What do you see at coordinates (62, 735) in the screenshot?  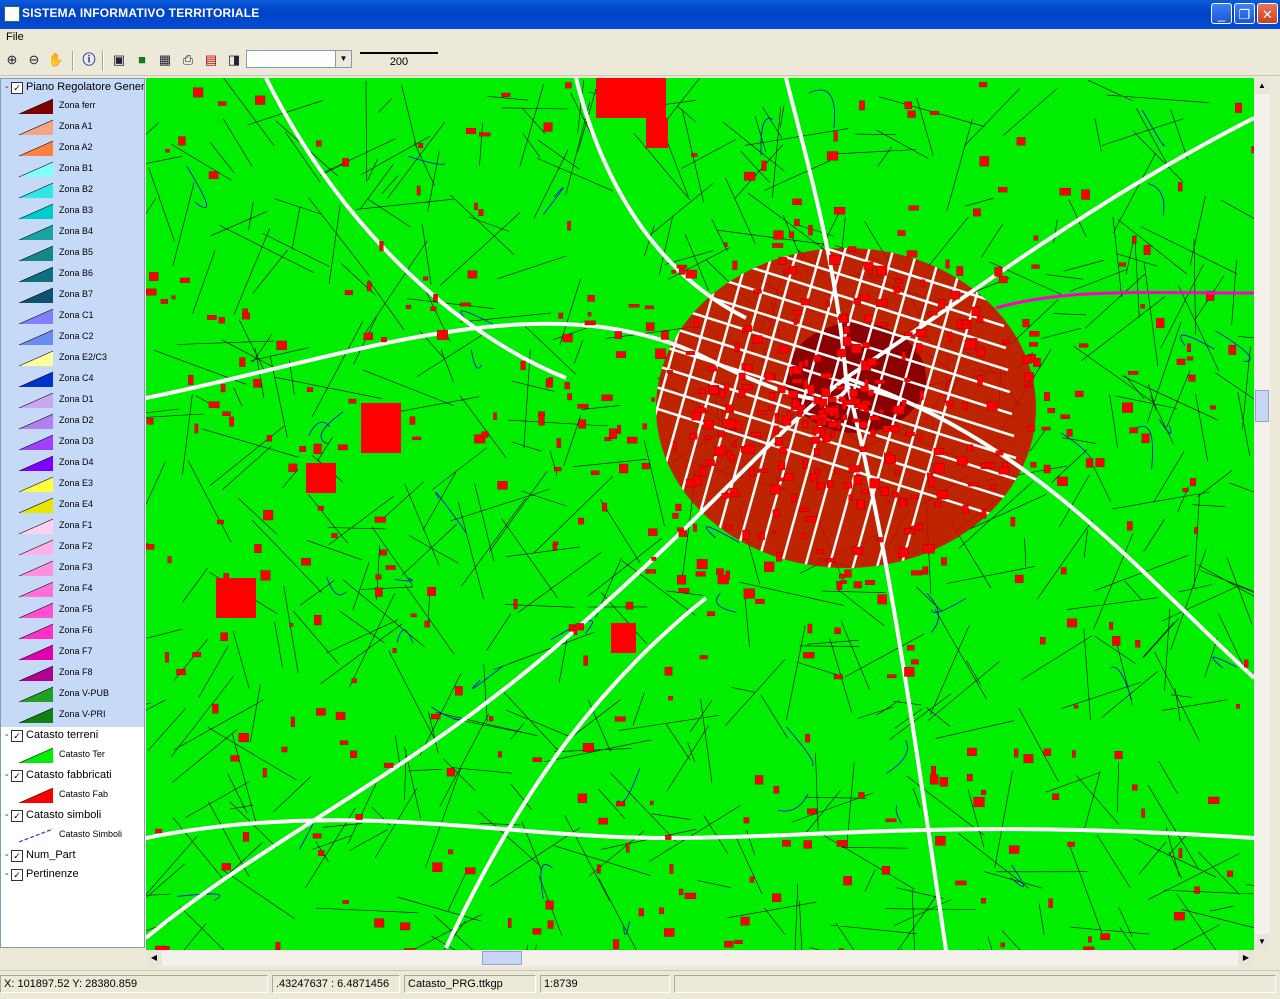 I see `legend-group-label: Catasto terreni` at bounding box center [62, 735].